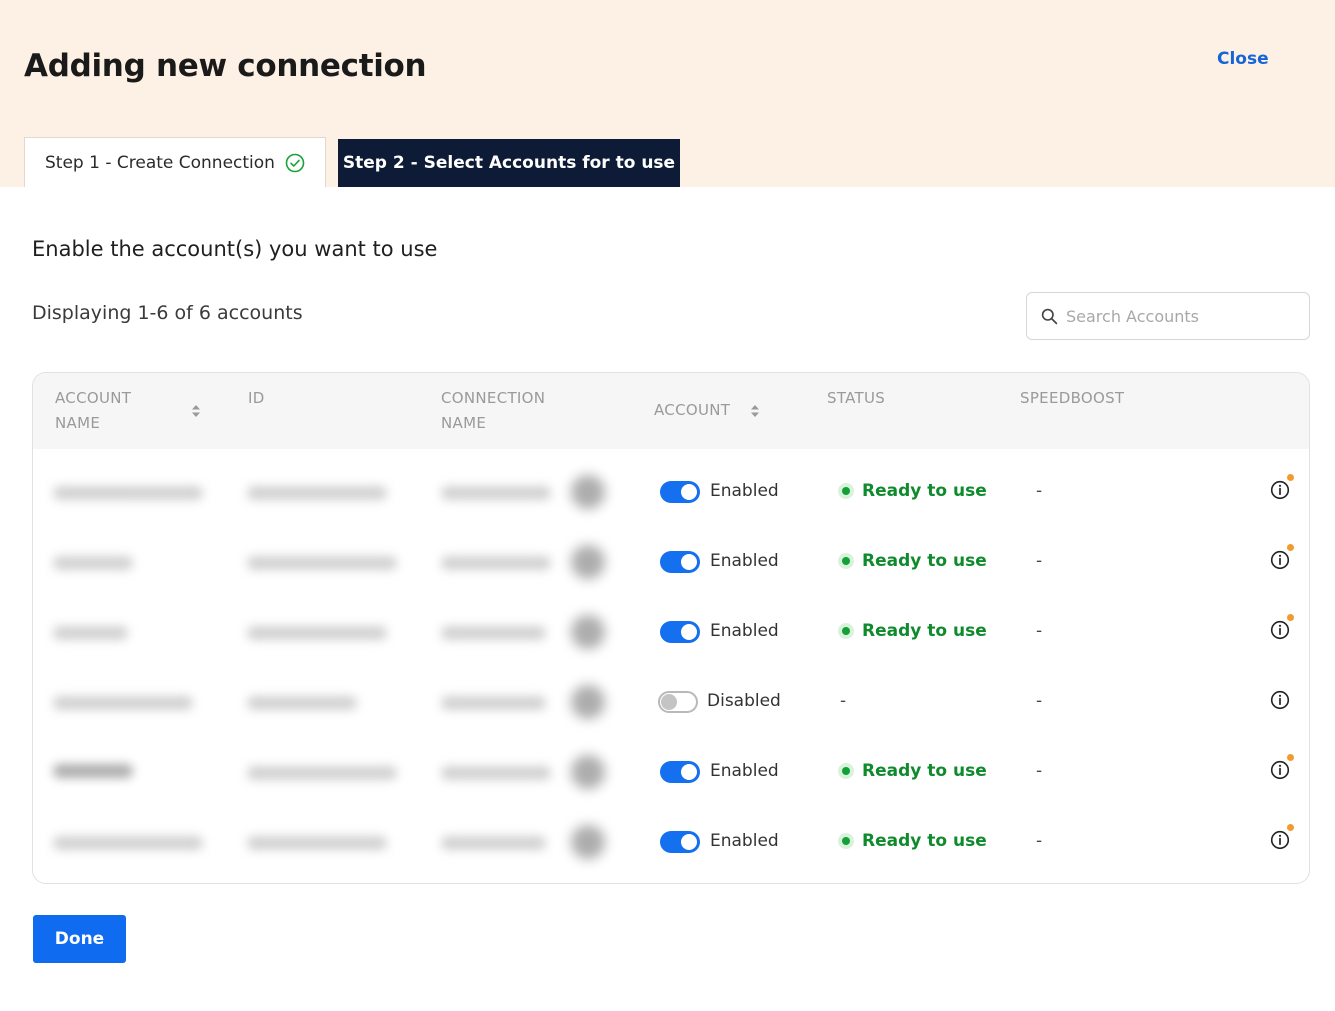  I want to click on account-state-label: Disabled, so click(744, 701).